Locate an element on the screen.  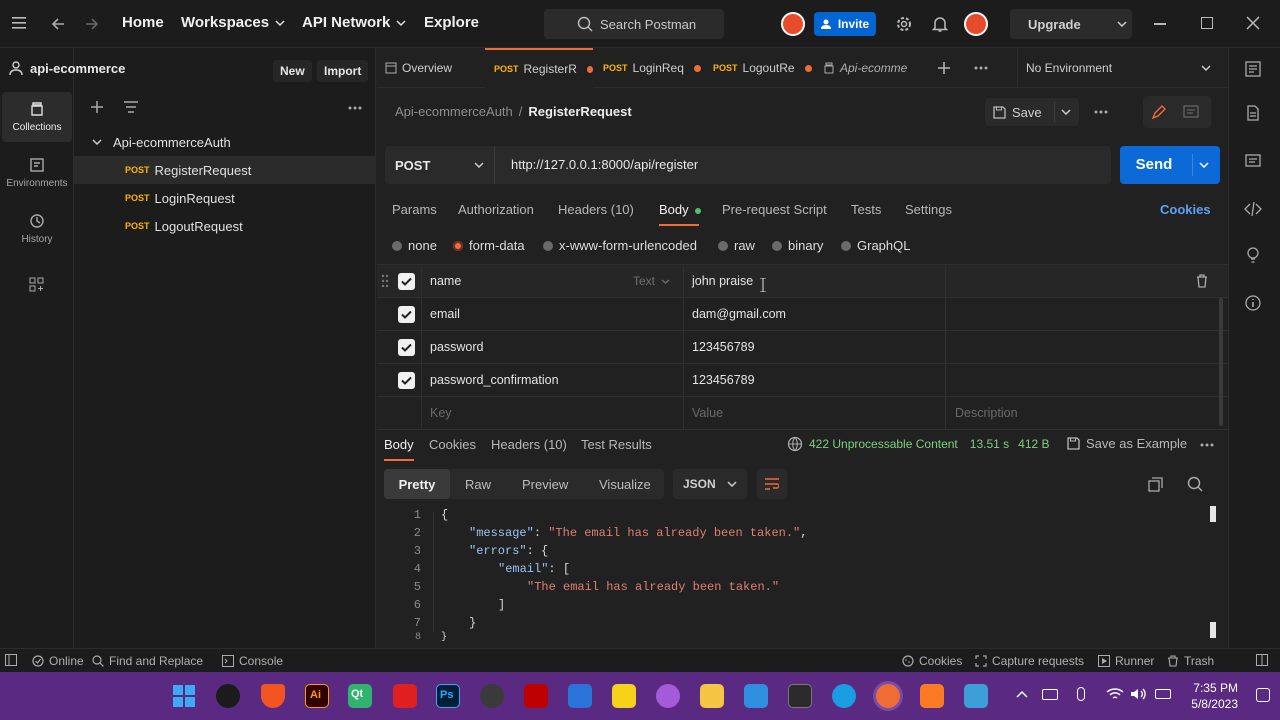
radio-form-data: form-data is located at coordinates (489, 245).